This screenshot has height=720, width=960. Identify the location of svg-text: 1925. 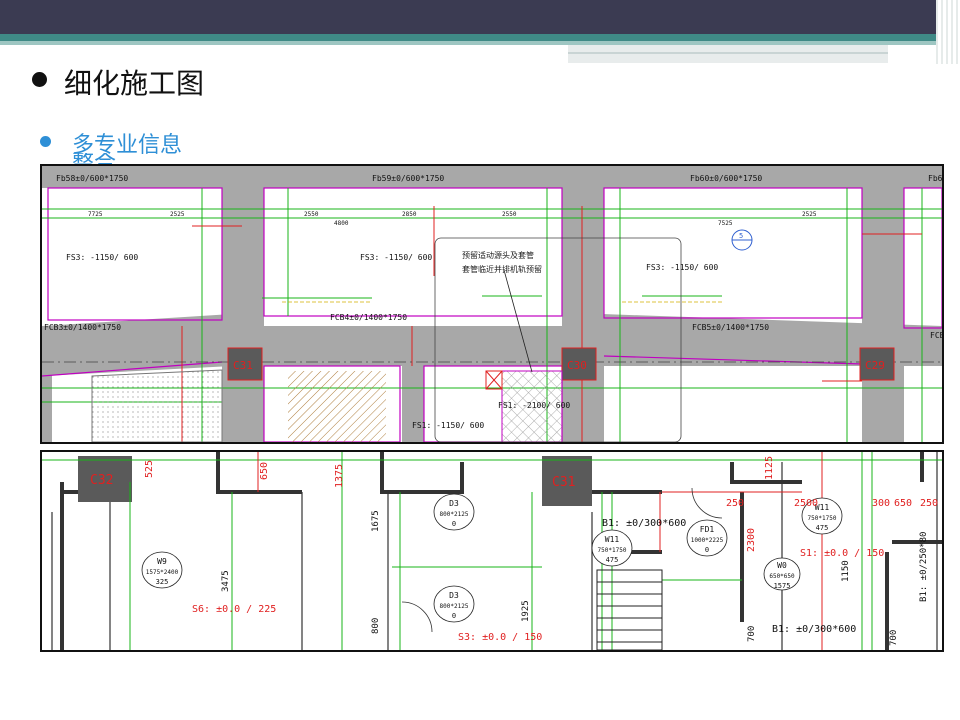
(526, 611).